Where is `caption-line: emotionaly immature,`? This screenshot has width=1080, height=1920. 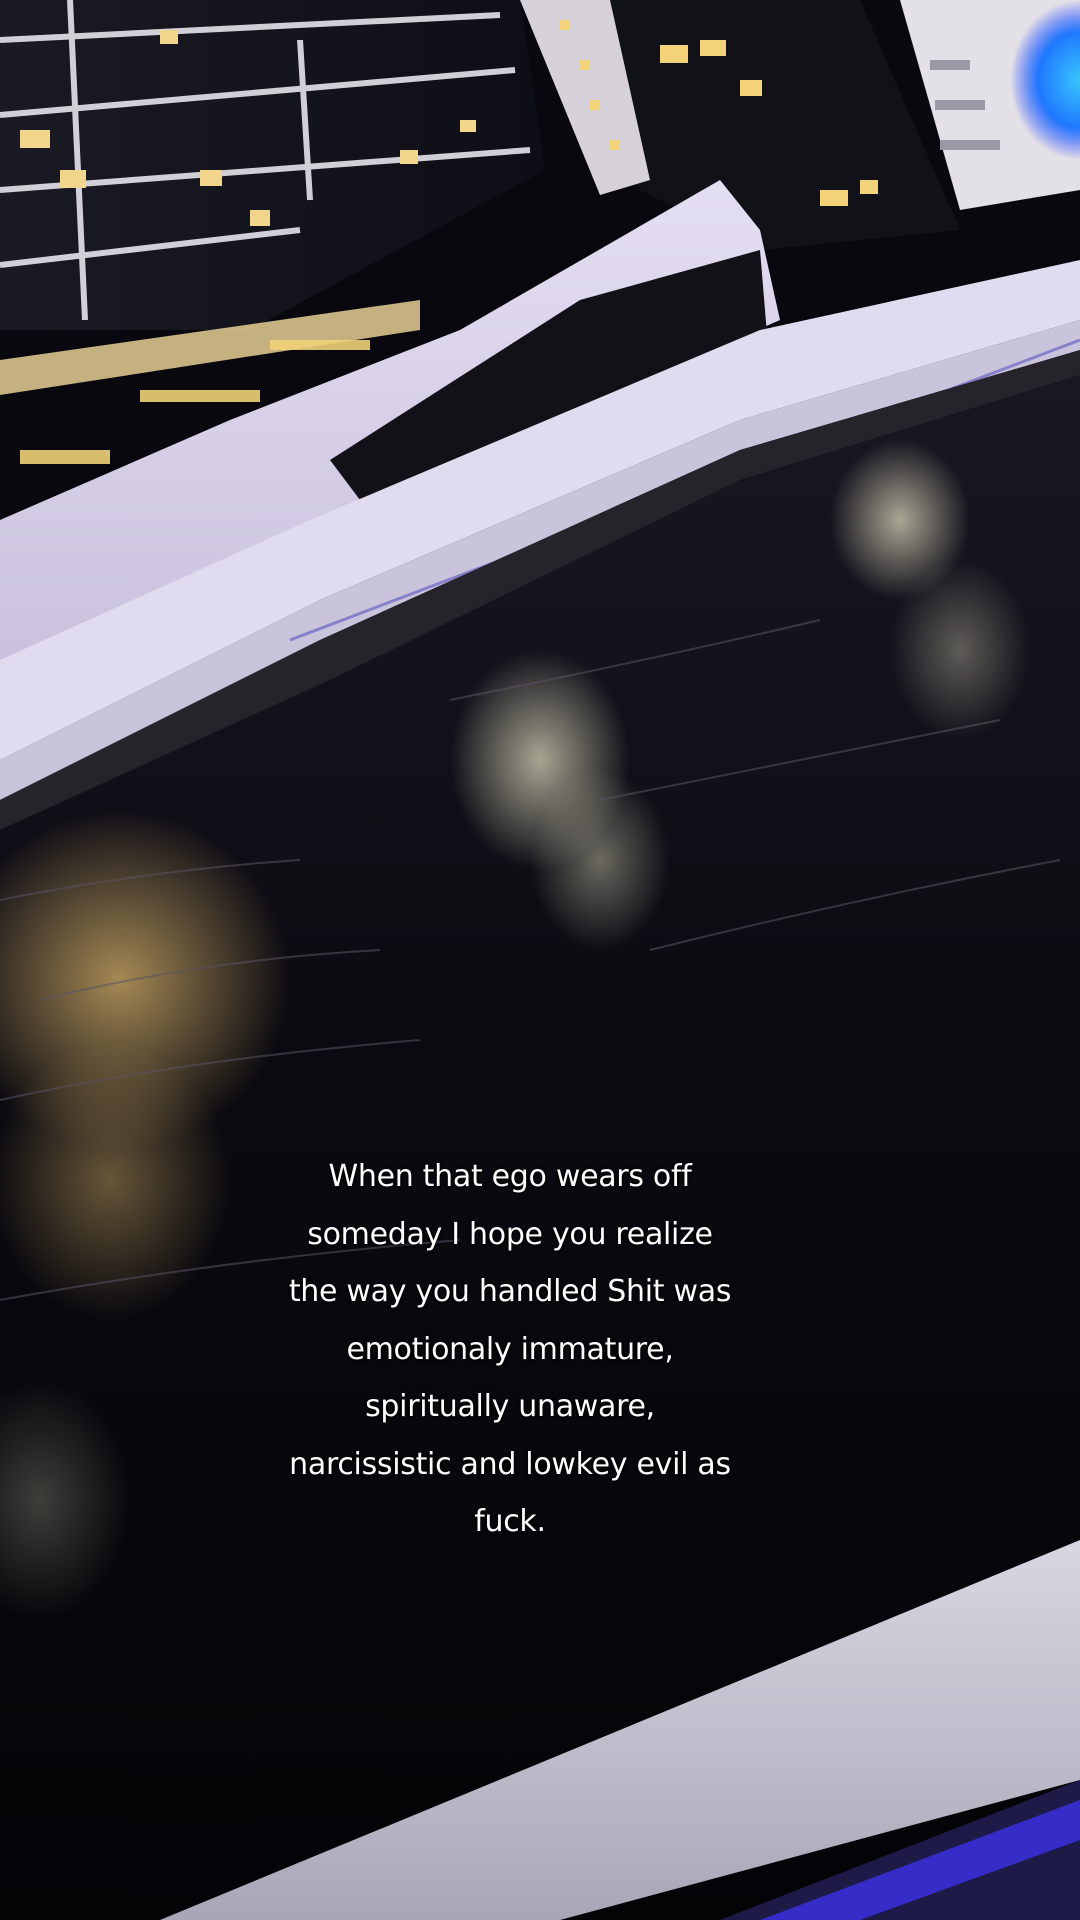 caption-line: emotionaly immature, is located at coordinates (510, 1349).